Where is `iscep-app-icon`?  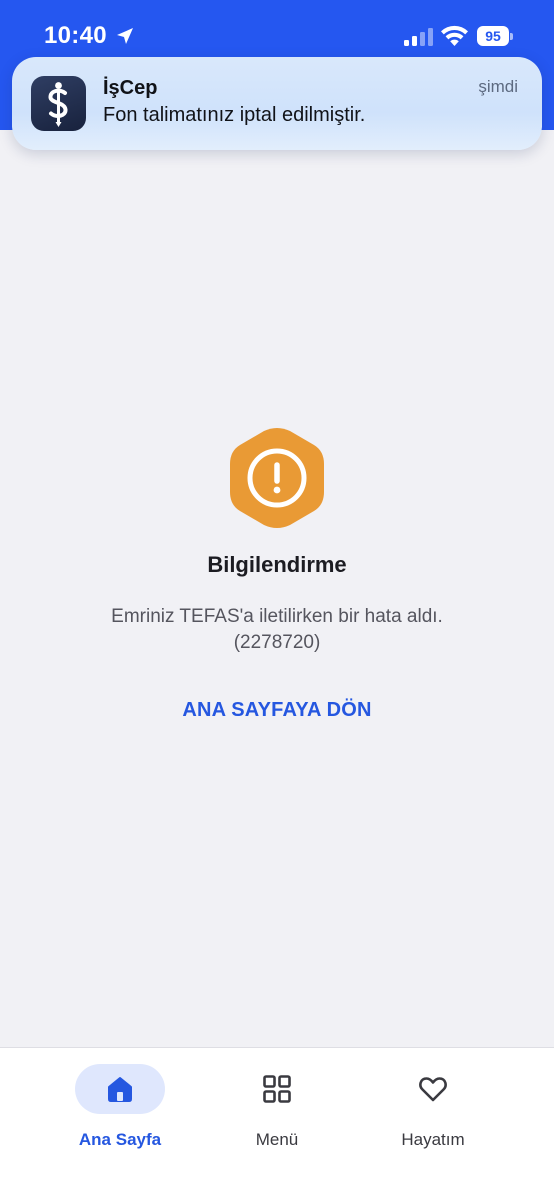 iscep-app-icon is located at coordinates (58, 103).